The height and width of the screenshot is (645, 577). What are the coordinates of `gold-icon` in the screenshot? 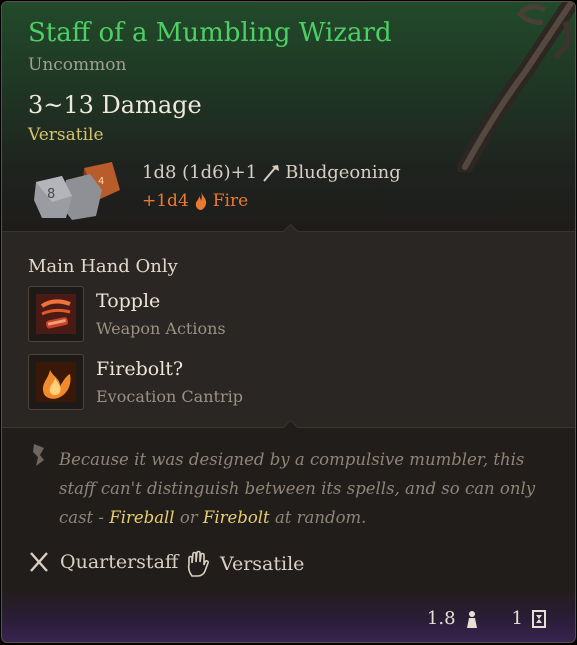 It's located at (539, 618).